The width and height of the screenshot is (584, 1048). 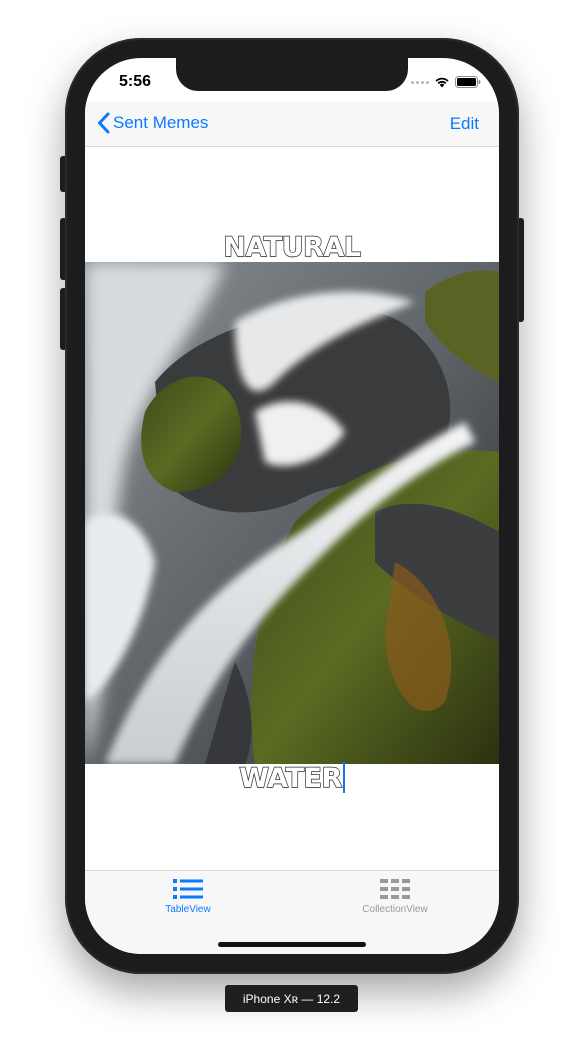 I want to click on chevron-left-icon, so click(x=104, y=123).